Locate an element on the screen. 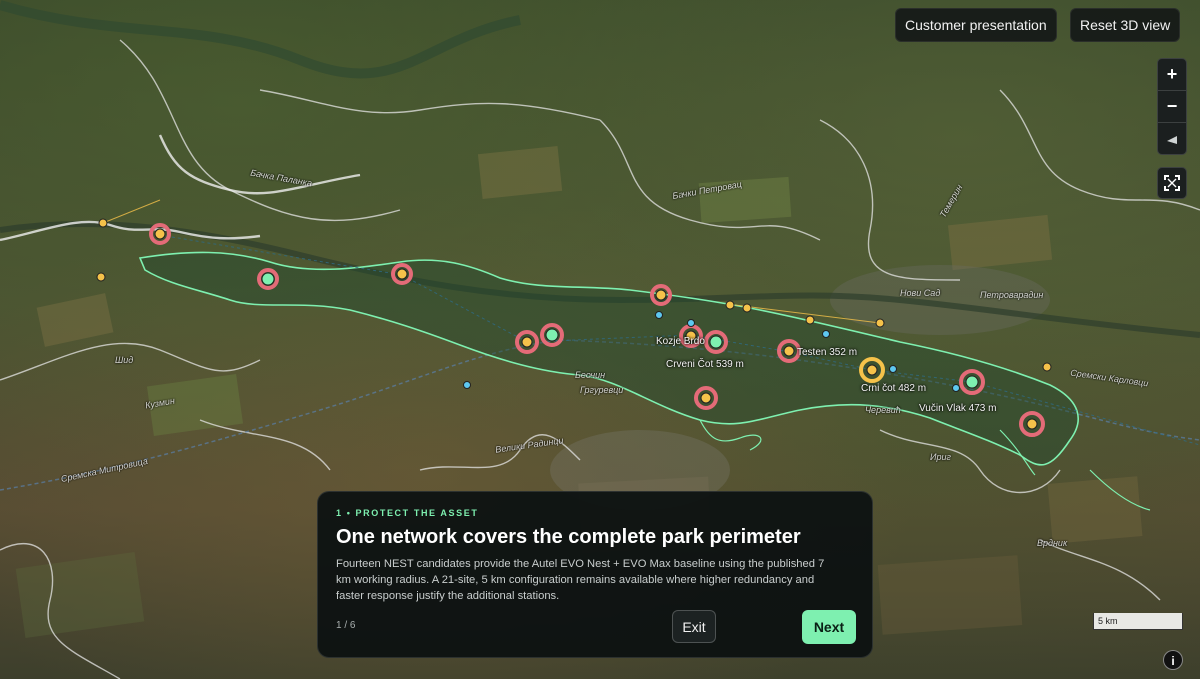  info-icon: i is located at coordinates (1173, 661).